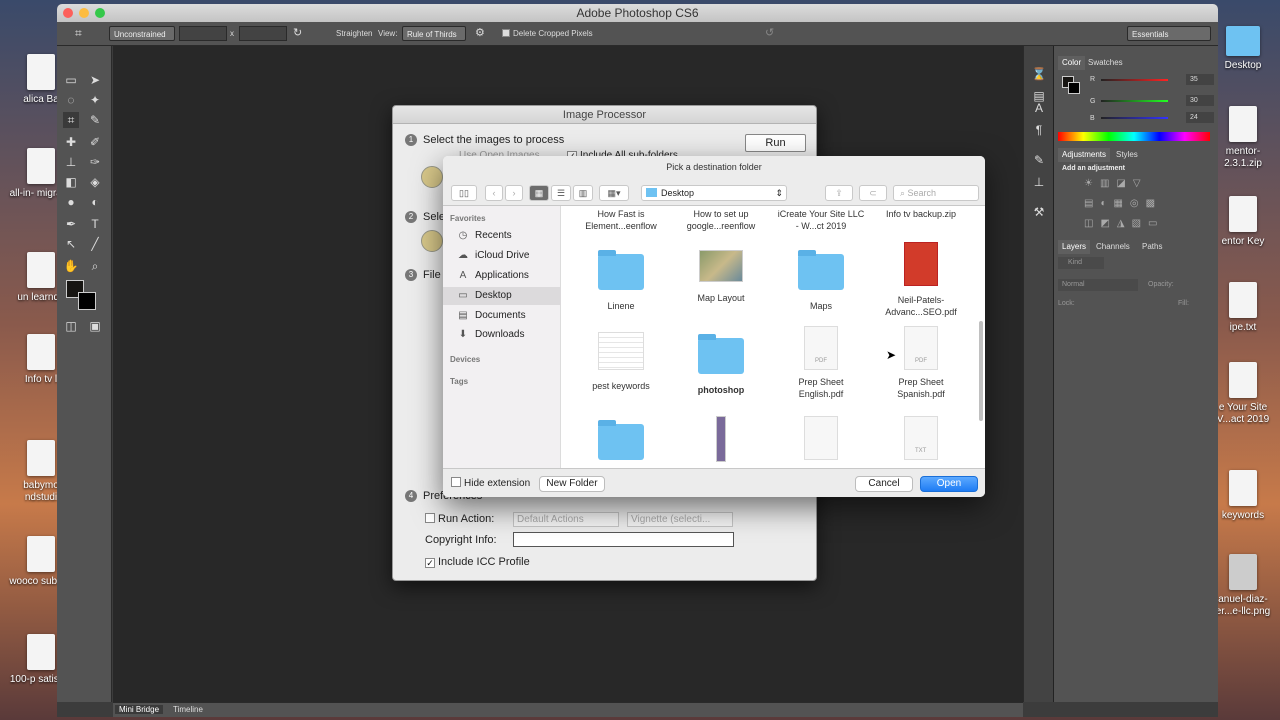  I want to click on tab-layers: Layers, so click(1074, 247).